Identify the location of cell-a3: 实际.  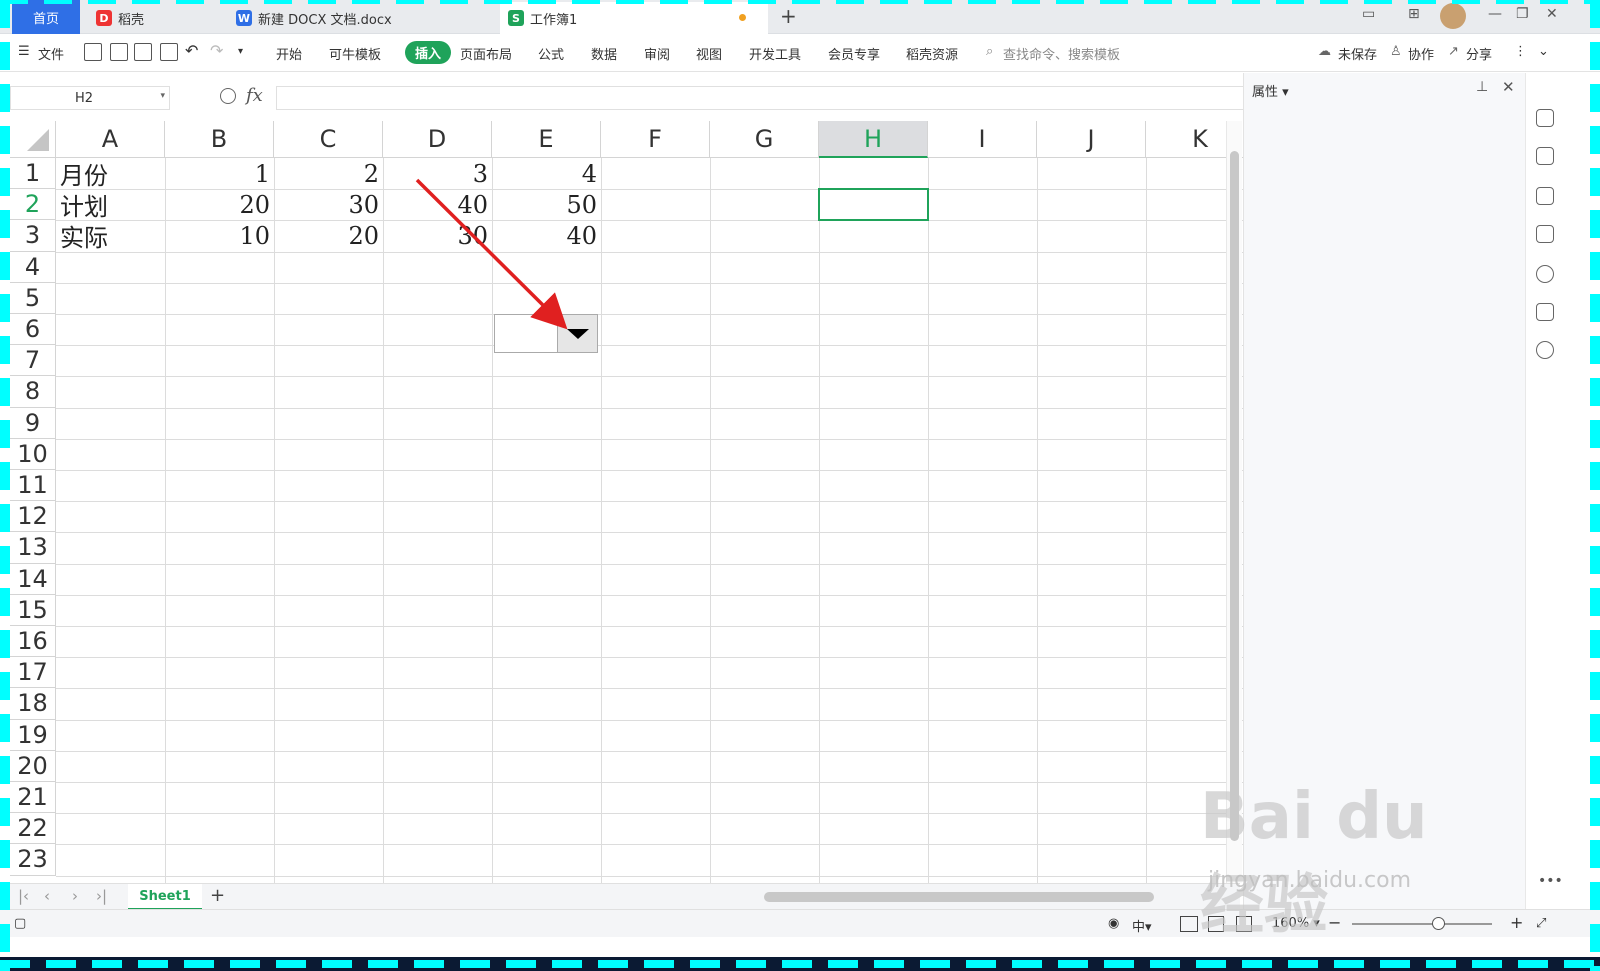
(110, 236).